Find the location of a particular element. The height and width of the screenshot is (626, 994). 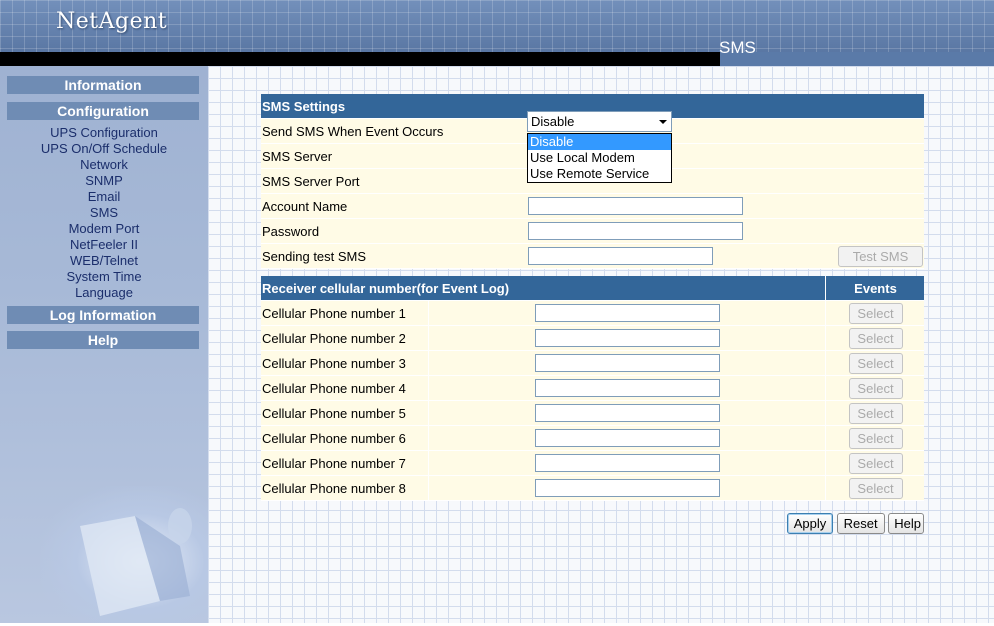

sidebar-item-sms: SMS is located at coordinates (104, 213).